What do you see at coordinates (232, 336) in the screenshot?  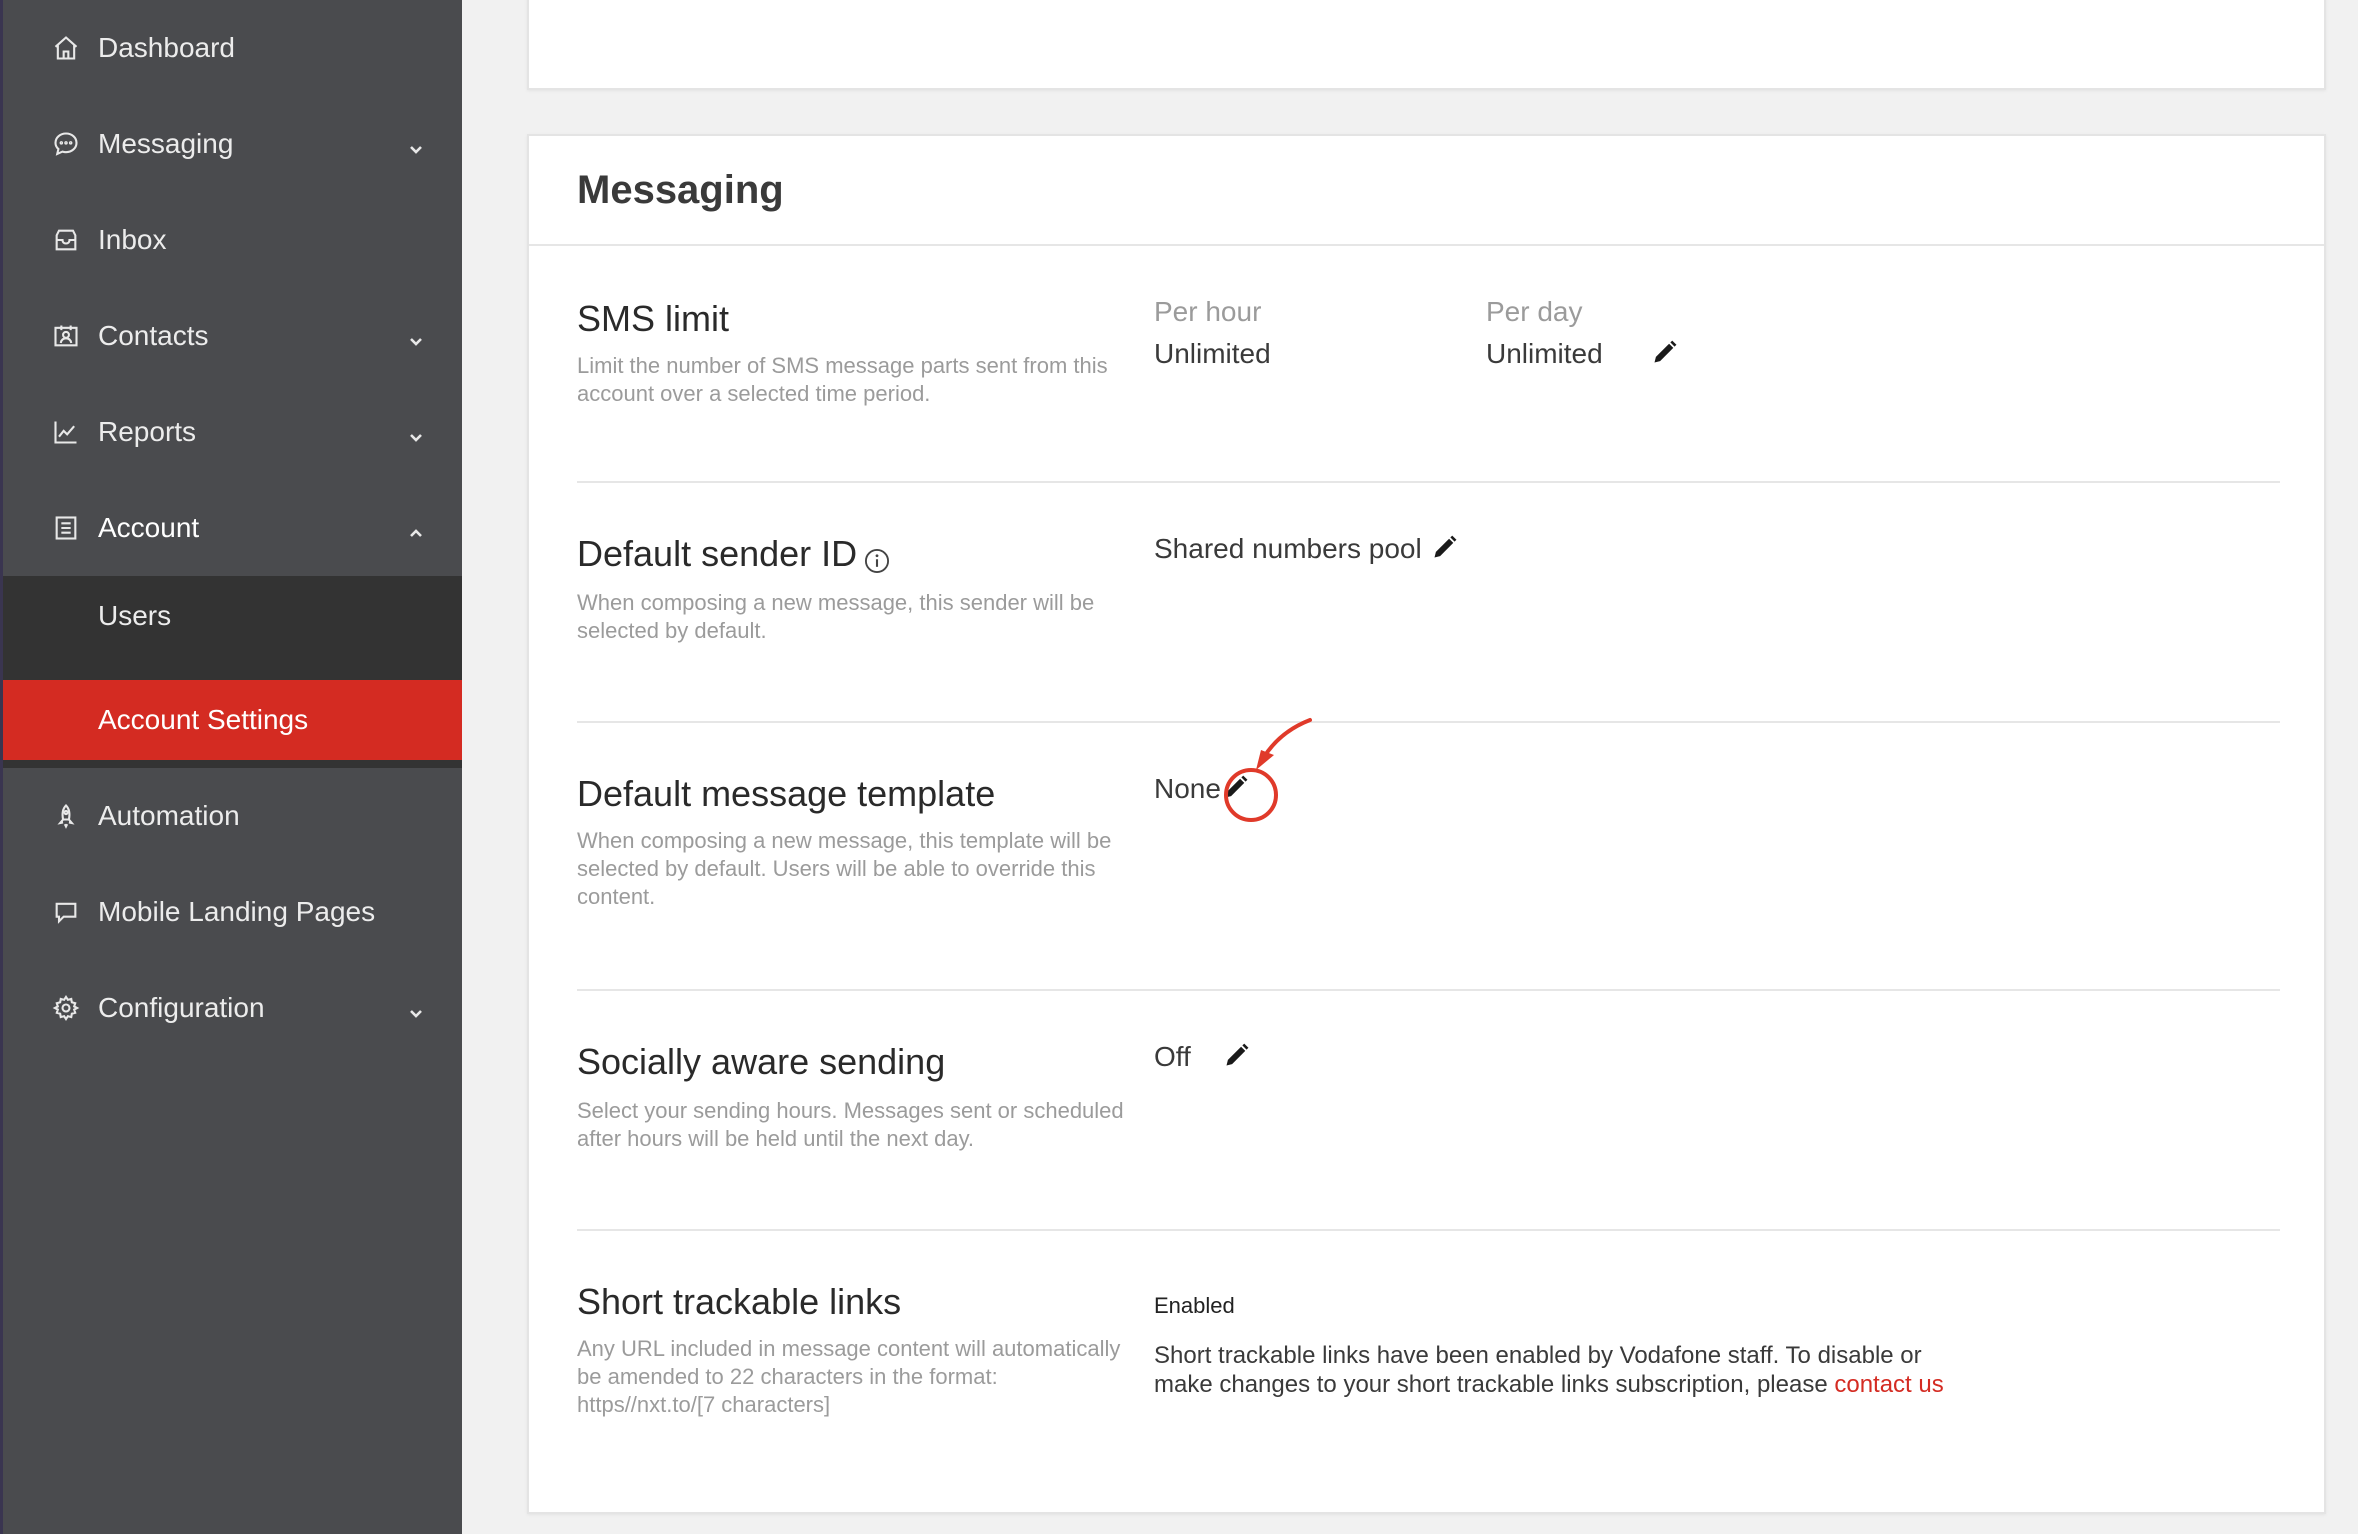 I see `sidebar-item-contacts: Contacts` at bounding box center [232, 336].